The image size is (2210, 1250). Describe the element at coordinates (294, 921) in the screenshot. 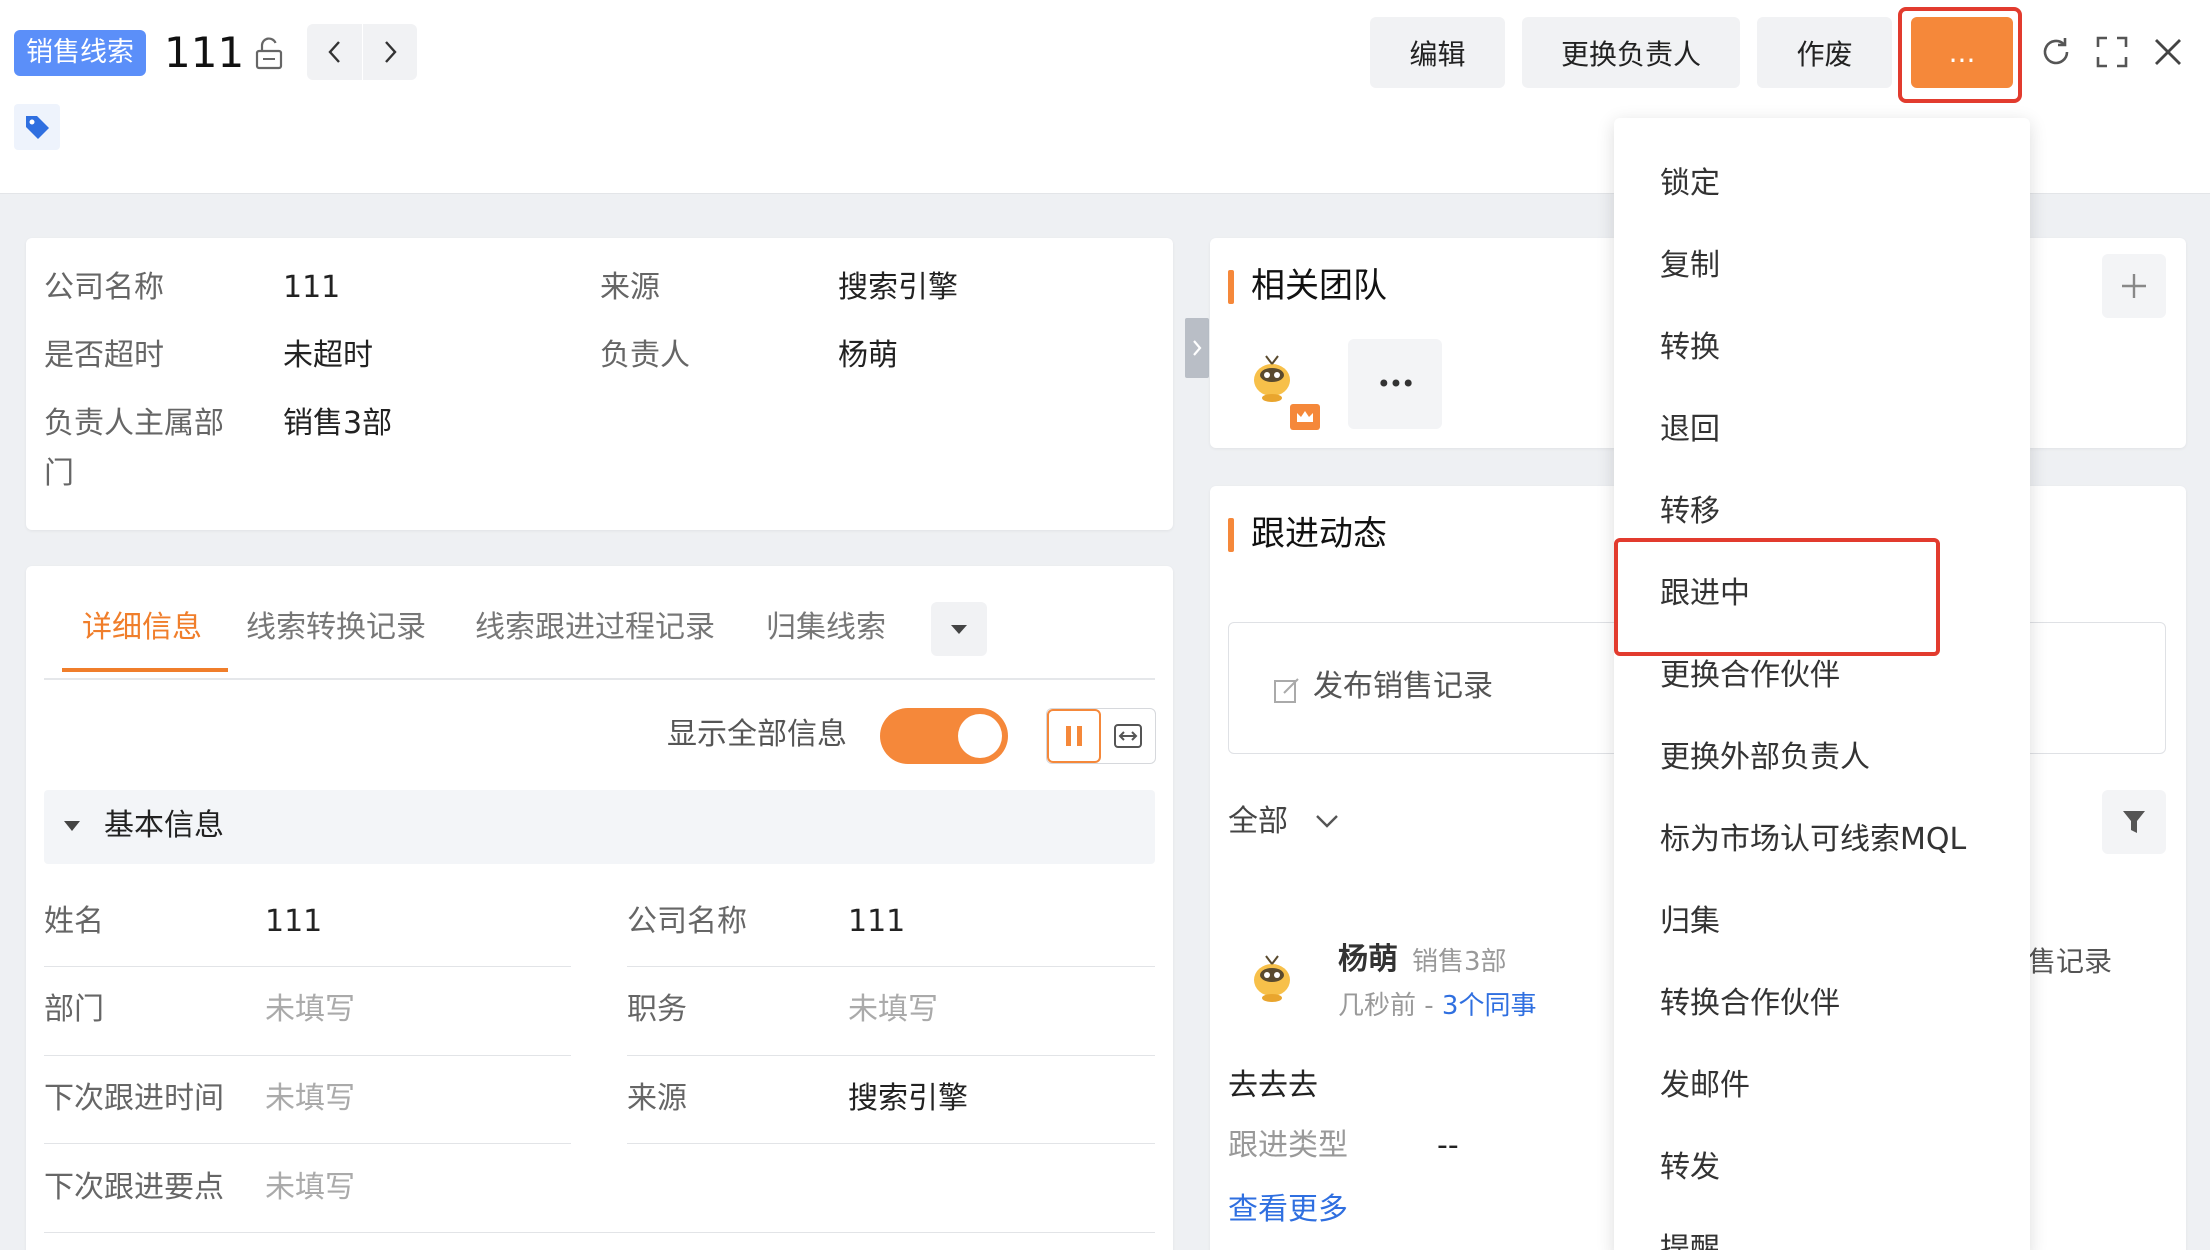

I see `field-name-value: 111` at that location.